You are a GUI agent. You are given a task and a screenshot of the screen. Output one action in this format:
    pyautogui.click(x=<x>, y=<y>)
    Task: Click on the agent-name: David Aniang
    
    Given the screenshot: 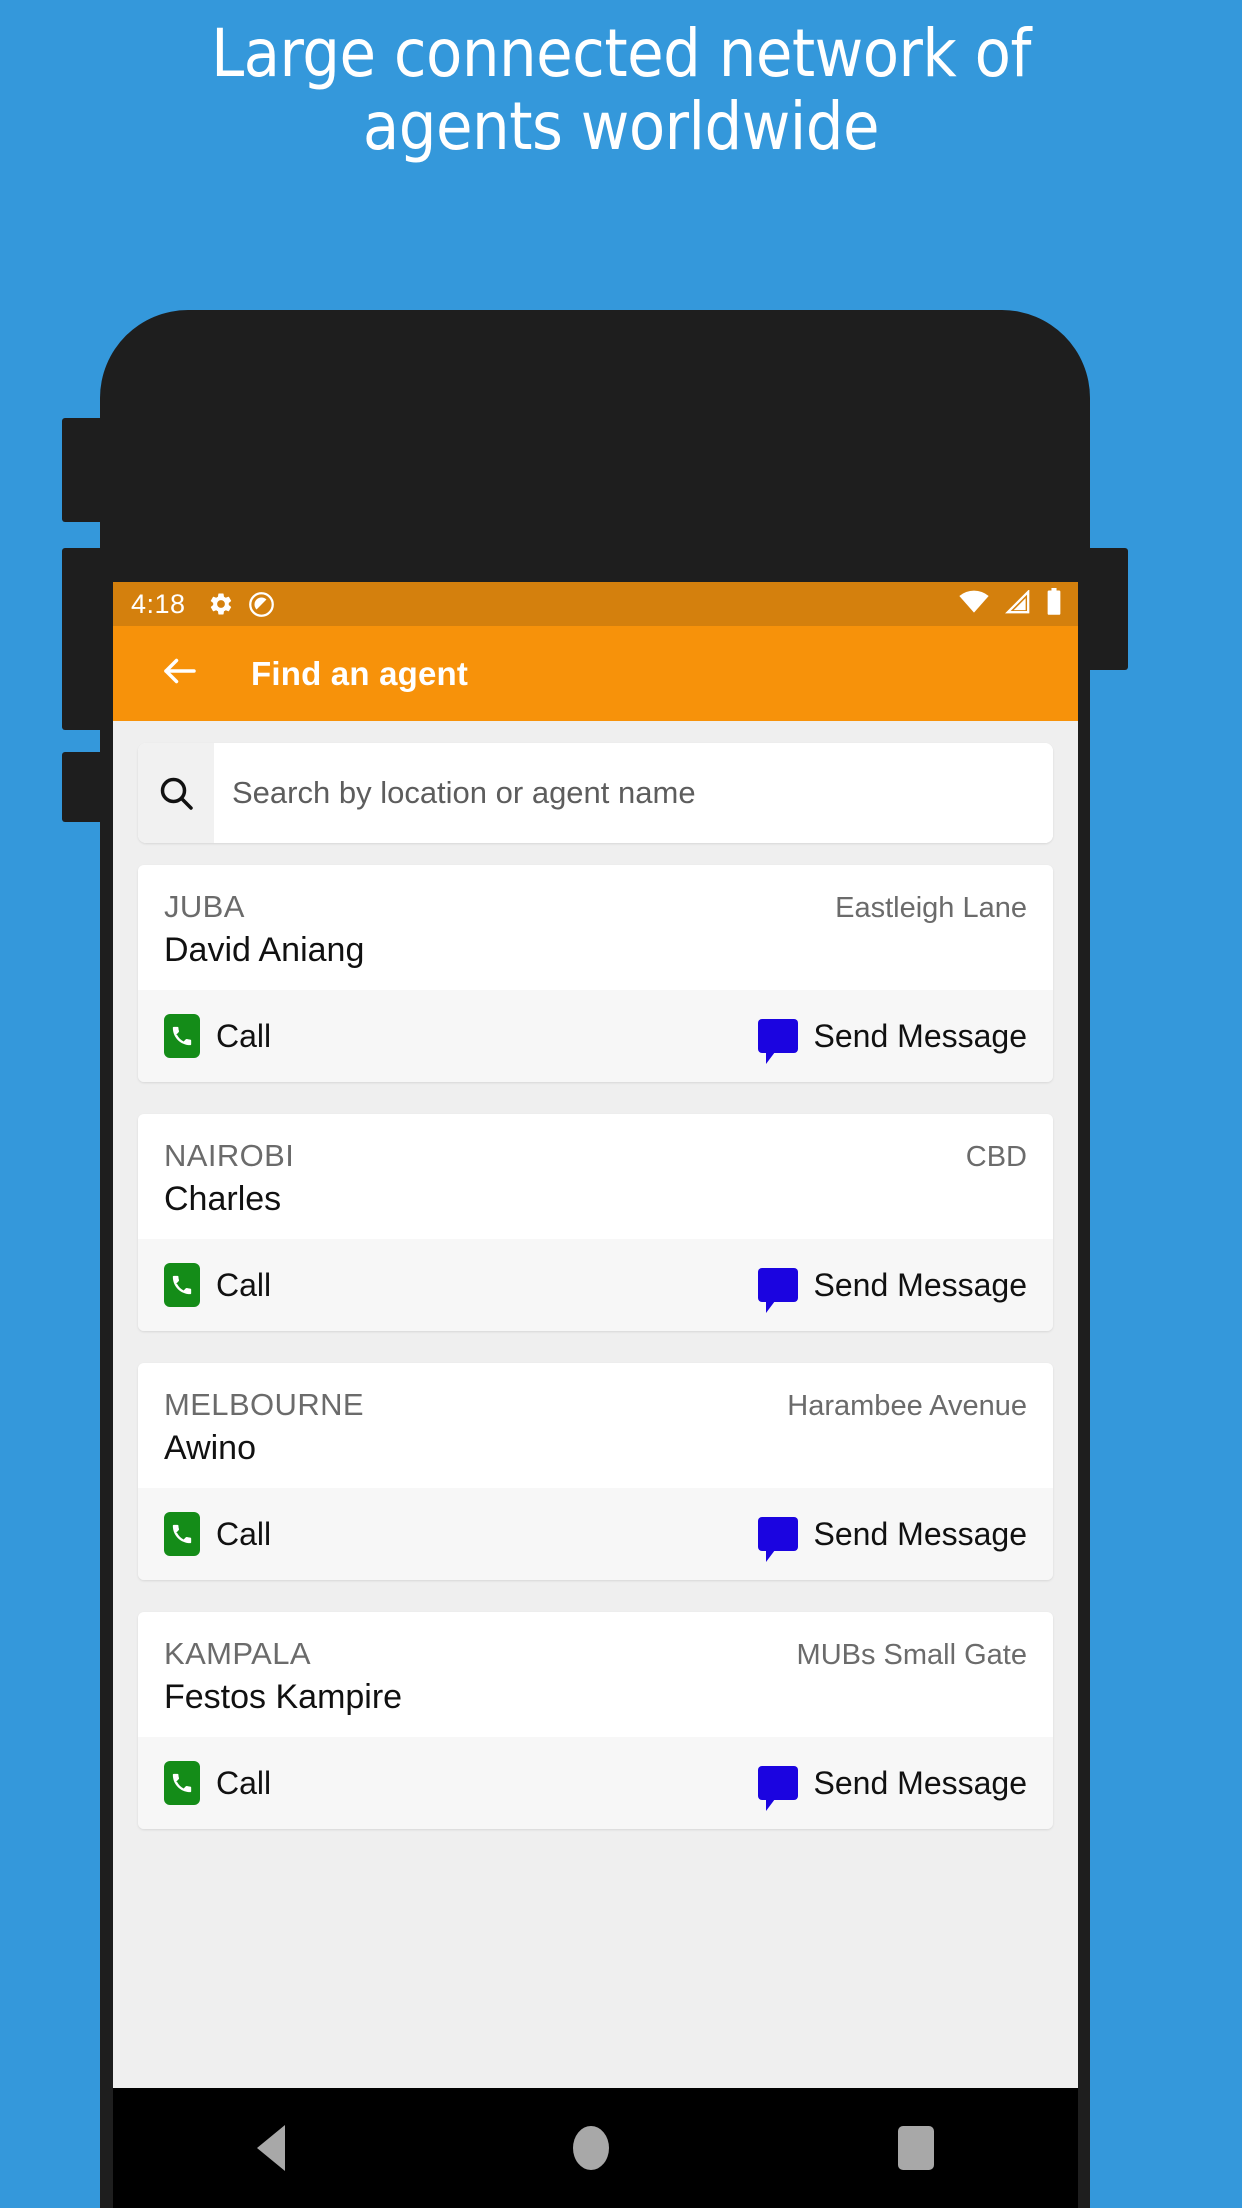 What is the action you would take?
    pyautogui.click(x=264, y=950)
    